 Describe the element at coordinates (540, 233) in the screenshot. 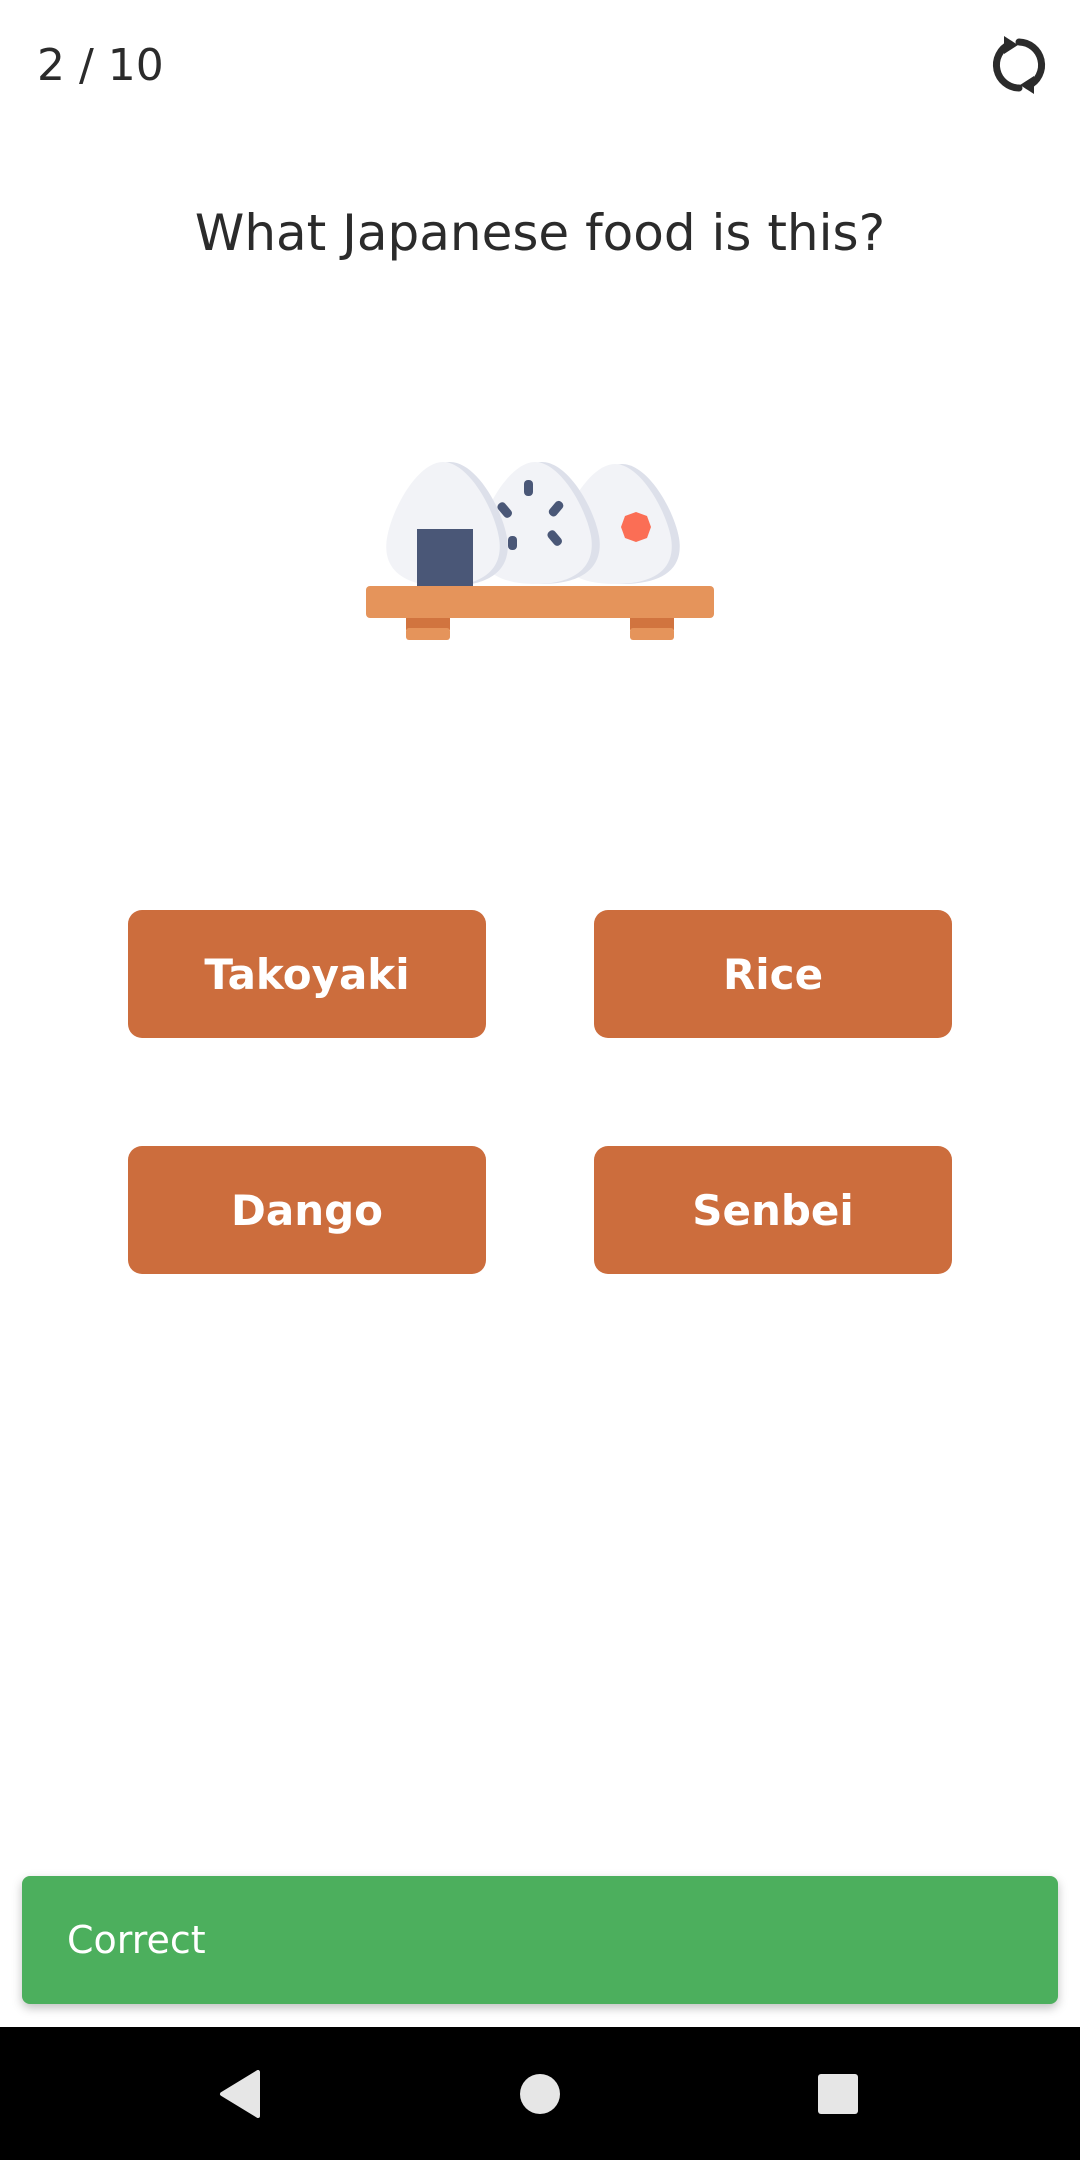

I see `question-text: What Japanese food is this?` at that location.